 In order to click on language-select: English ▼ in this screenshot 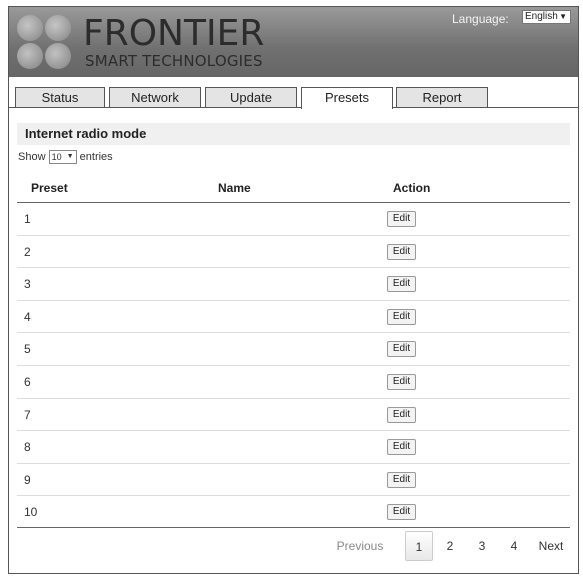, I will do `click(546, 17)`.